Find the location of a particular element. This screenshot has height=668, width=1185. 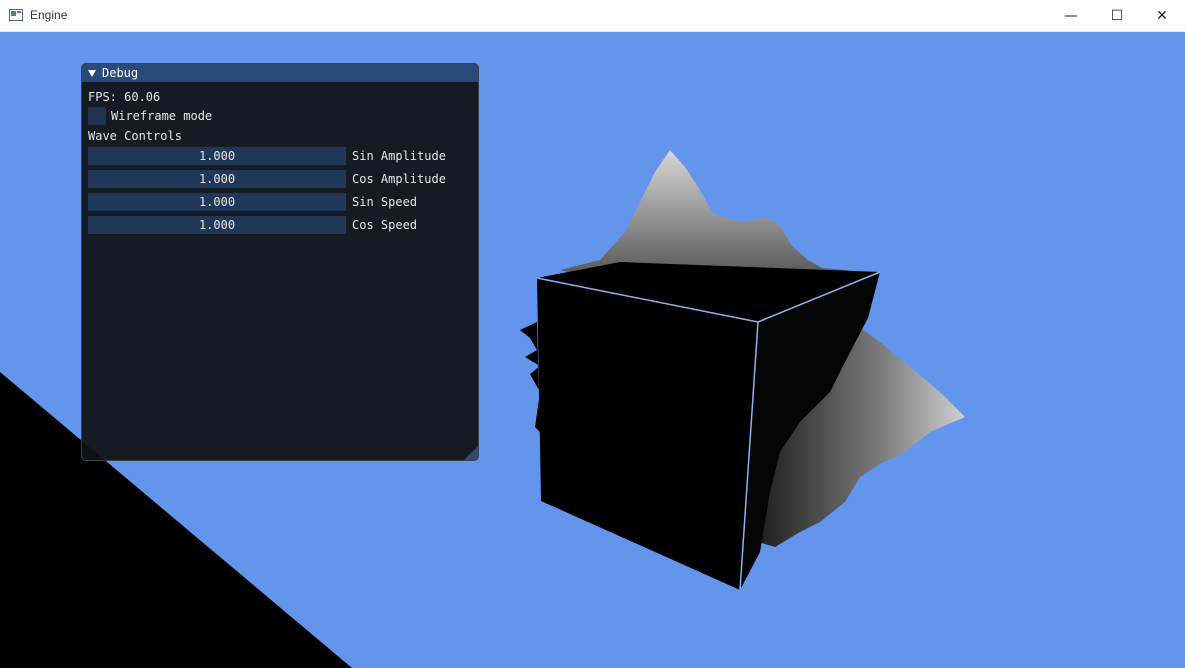

close-icon: ✕ is located at coordinates (1162, 16).